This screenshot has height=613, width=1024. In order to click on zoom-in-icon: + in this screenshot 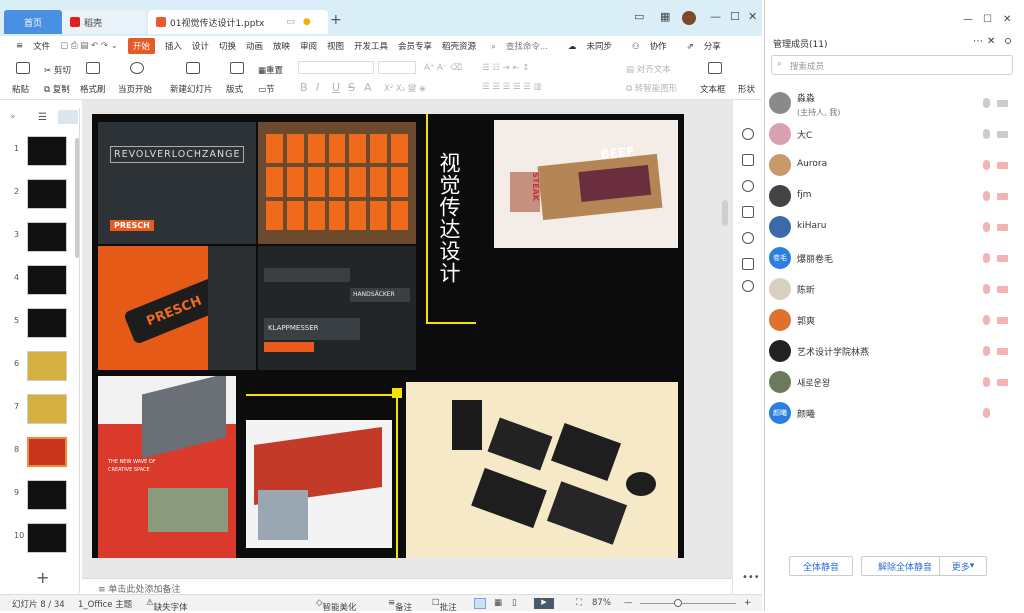, I will do `click(747, 603)`.